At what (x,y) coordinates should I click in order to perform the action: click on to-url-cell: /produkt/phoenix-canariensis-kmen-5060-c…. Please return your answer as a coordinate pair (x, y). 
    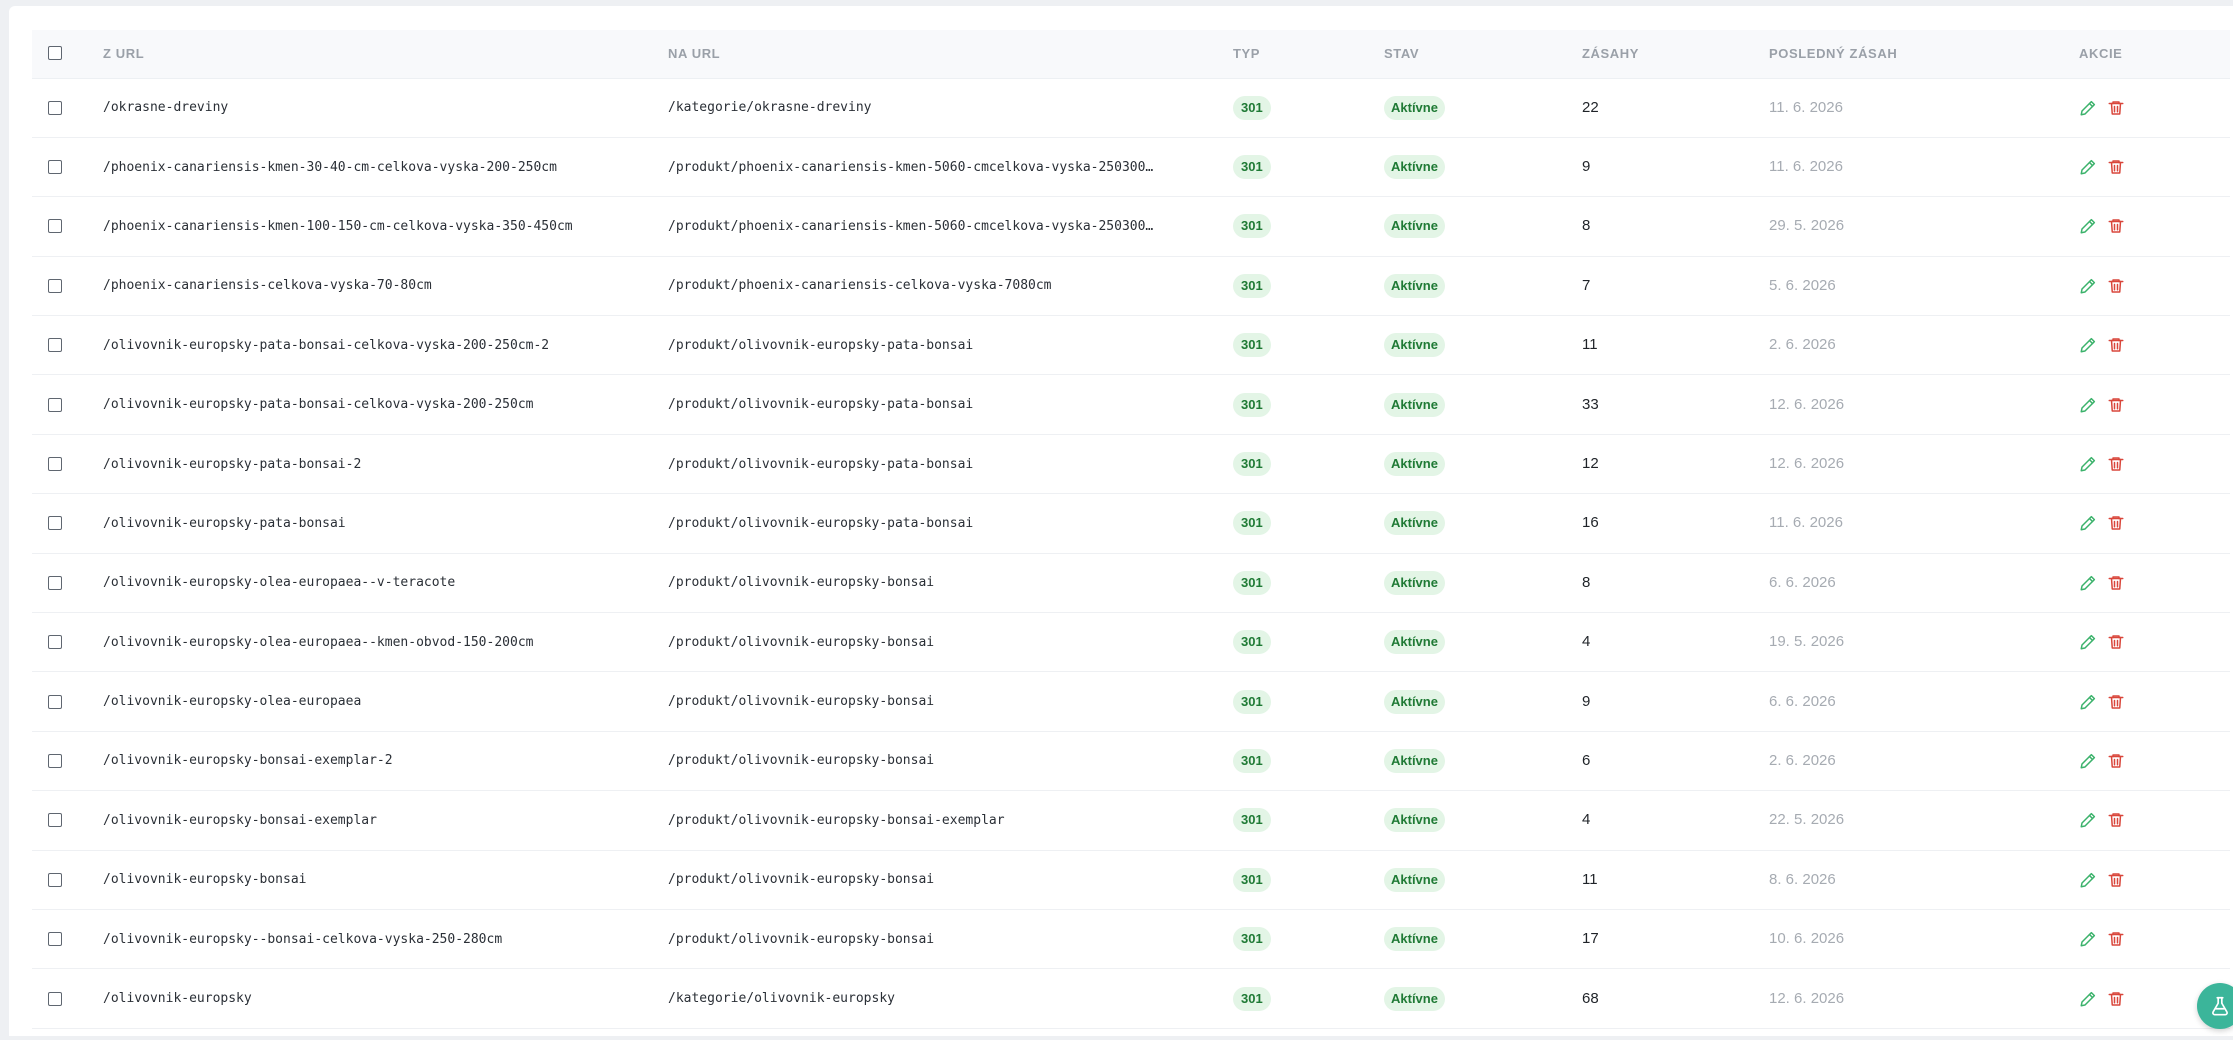
    Looking at the image, I should click on (950, 167).